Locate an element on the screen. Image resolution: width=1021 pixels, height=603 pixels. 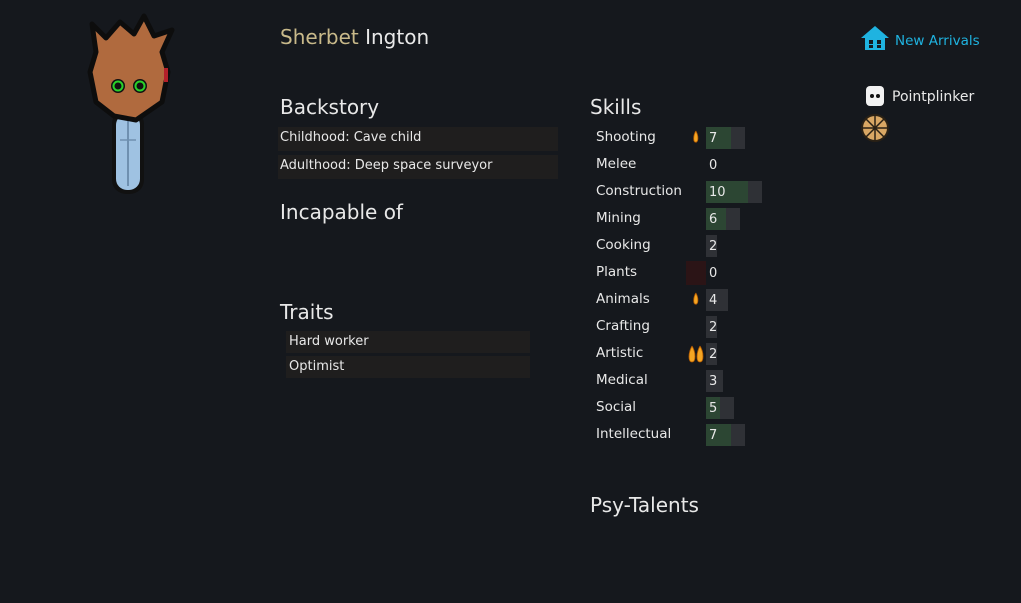
skill-row-construction: Construction 10 is located at coordinates (690, 191).